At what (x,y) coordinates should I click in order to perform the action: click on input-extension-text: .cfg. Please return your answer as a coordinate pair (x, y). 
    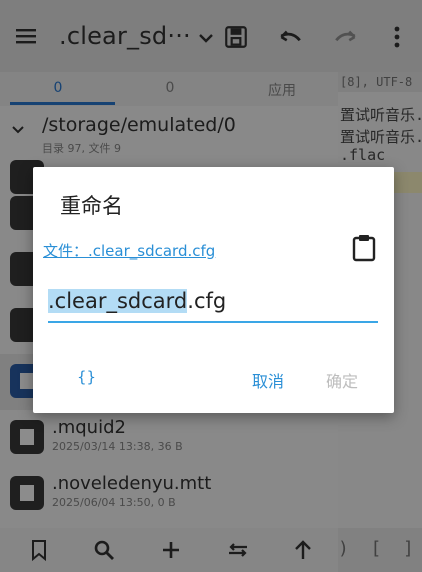
    Looking at the image, I should click on (207, 301).